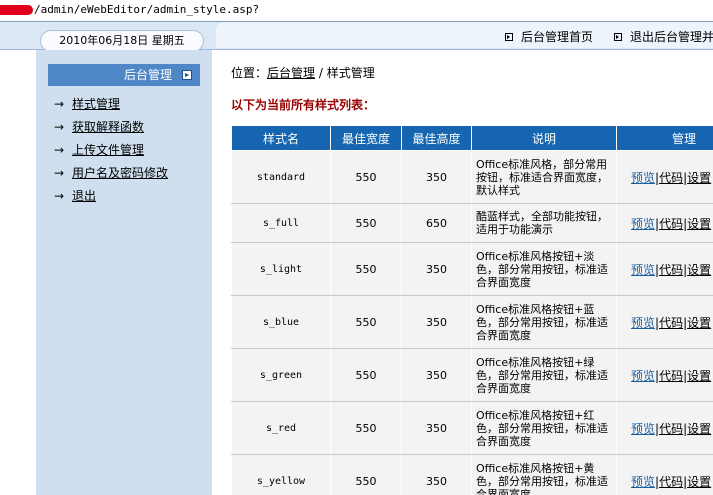 This screenshot has height=495, width=713. What do you see at coordinates (281, 322) in the screenshot?
I see `style-name-cell: s_blue` at bounding box center [281, 322].